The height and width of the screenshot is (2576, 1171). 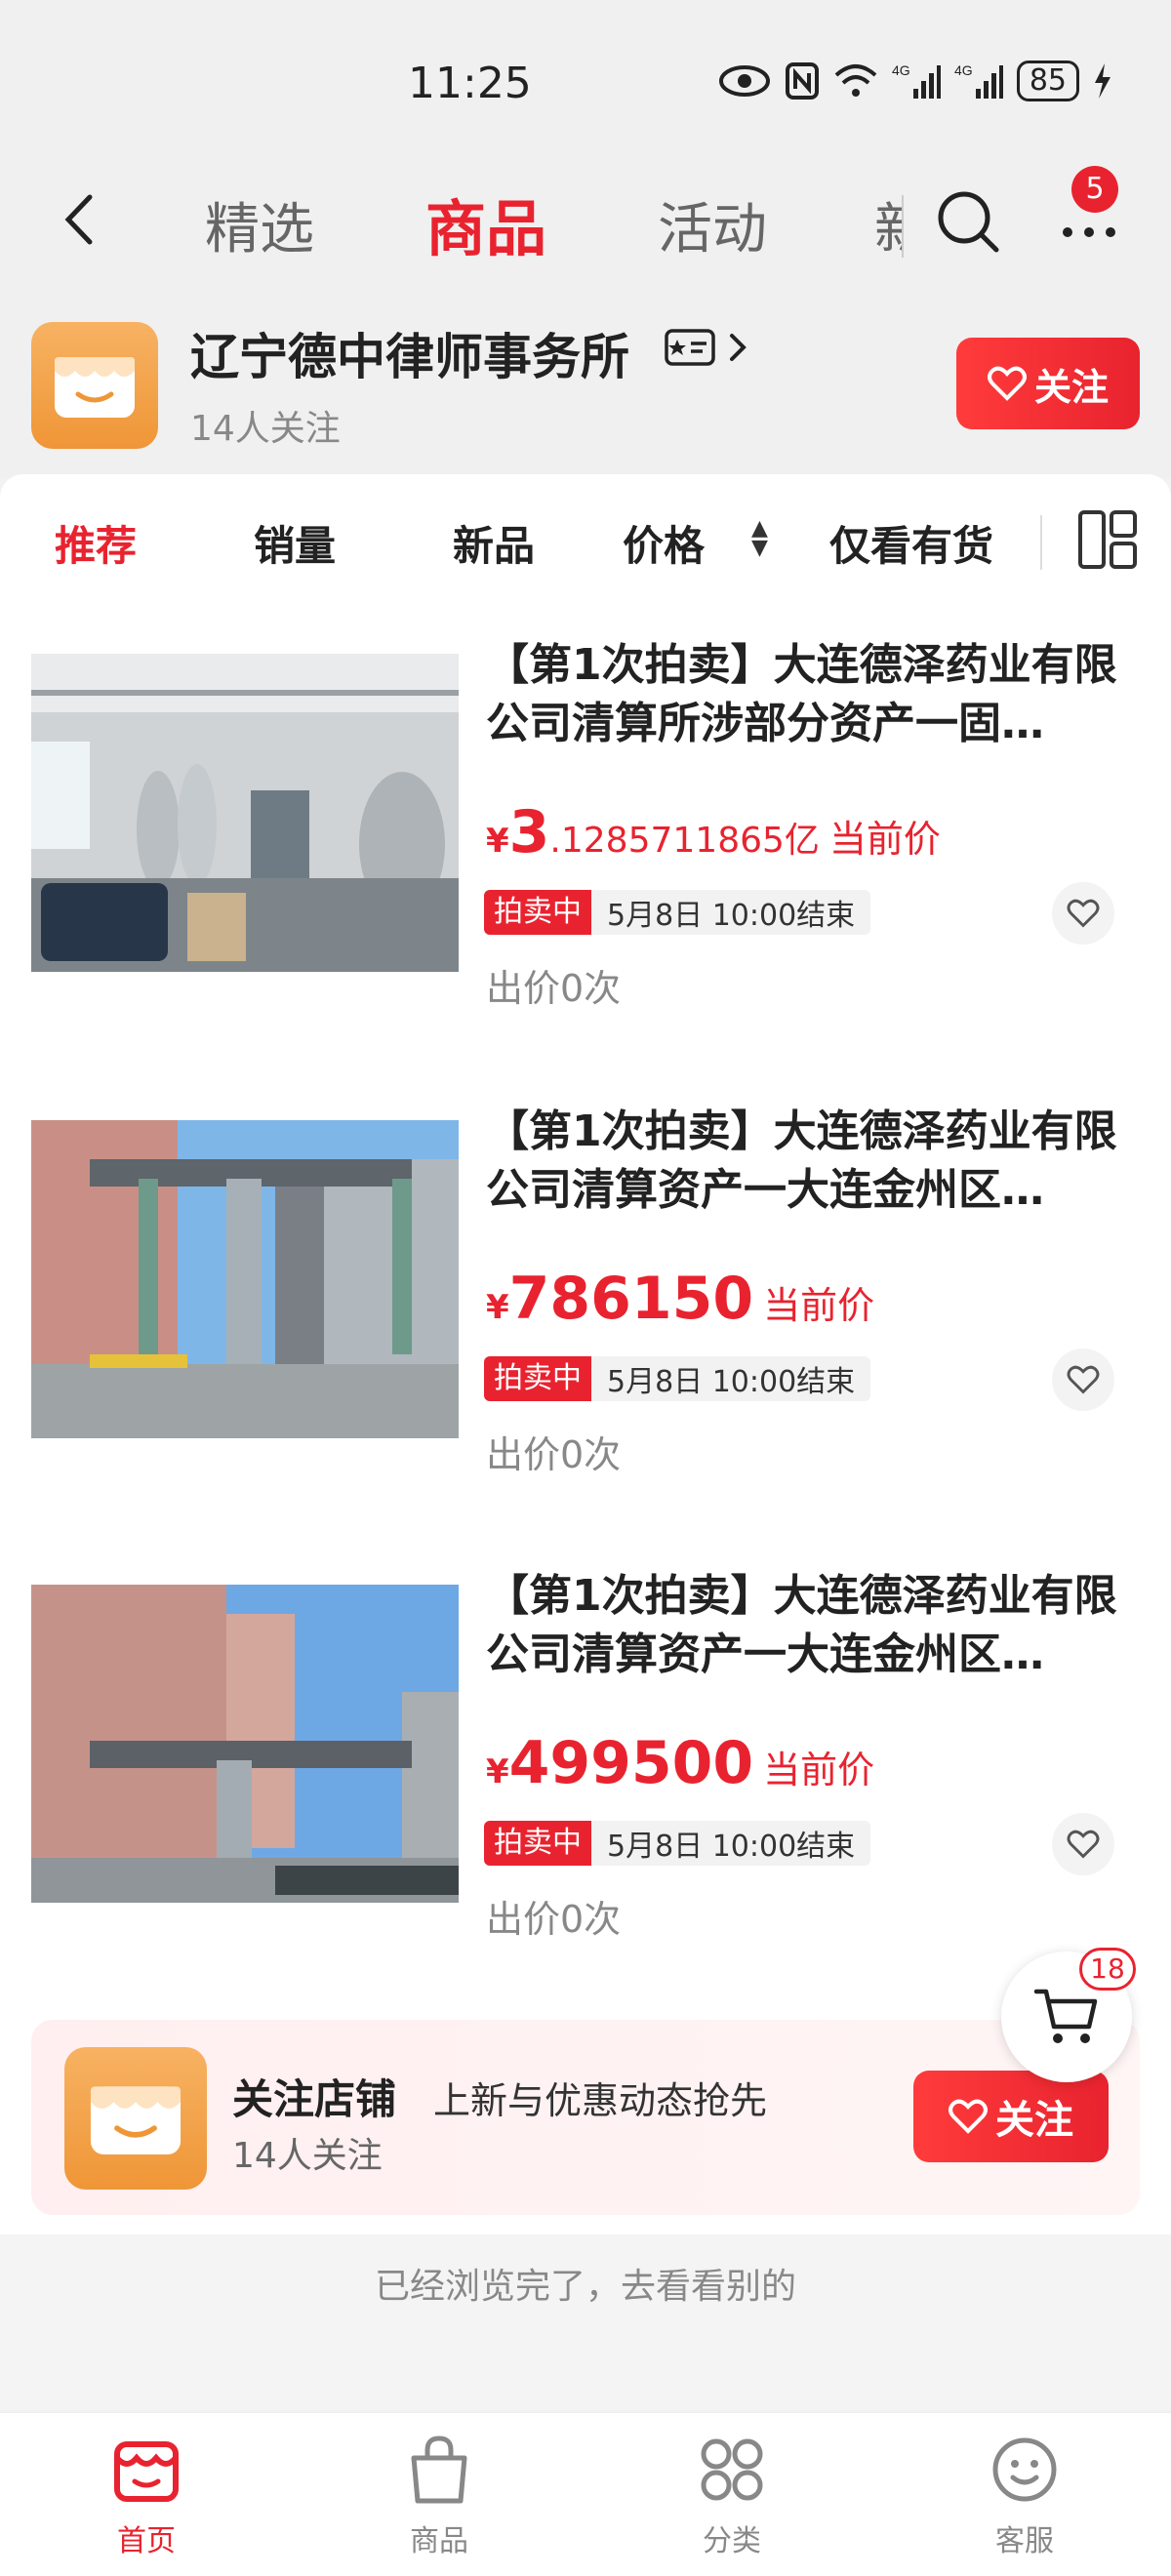 What do you see at coordinates (631, 1299) in the screenshot?
I see `price-main: 786150` at bounding box center [631, 1299].